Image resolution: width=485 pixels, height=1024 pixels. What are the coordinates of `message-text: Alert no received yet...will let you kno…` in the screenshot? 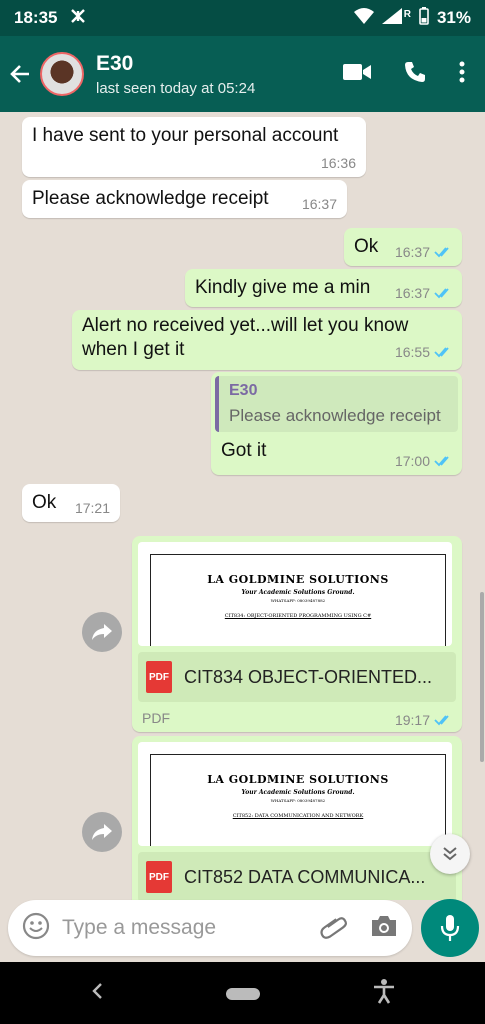 It's located at (245, 337).